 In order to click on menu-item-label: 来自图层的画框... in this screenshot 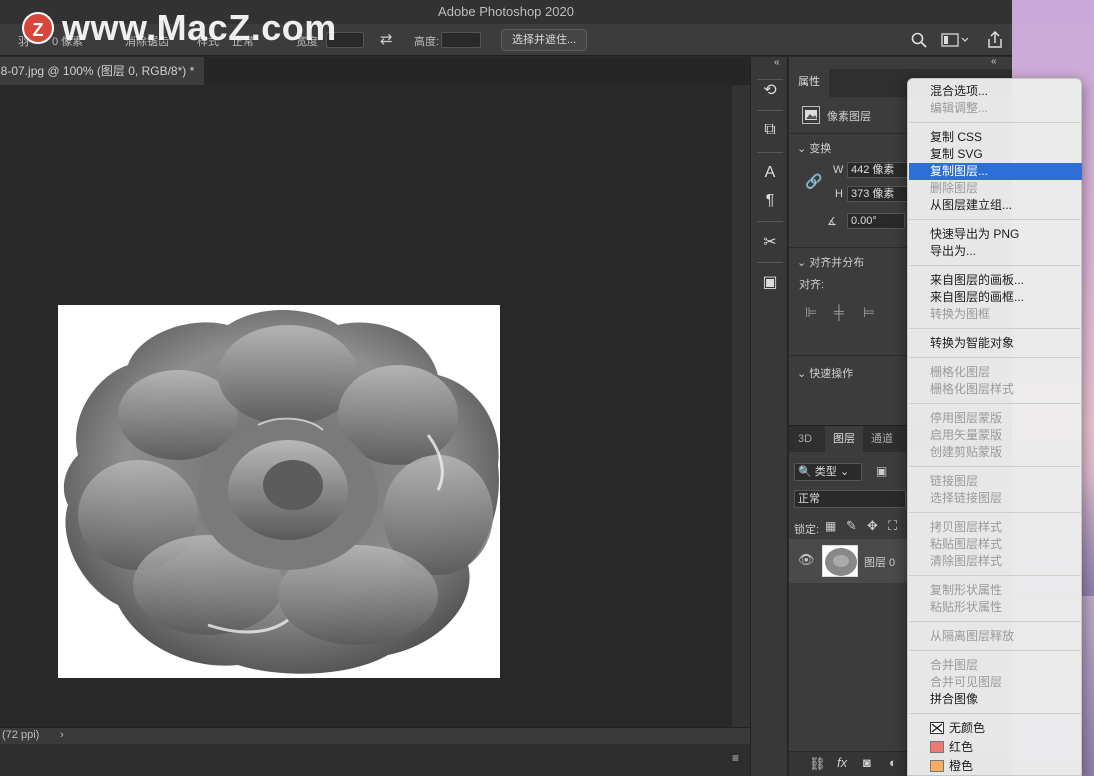, I will do `click(977, 297)`.